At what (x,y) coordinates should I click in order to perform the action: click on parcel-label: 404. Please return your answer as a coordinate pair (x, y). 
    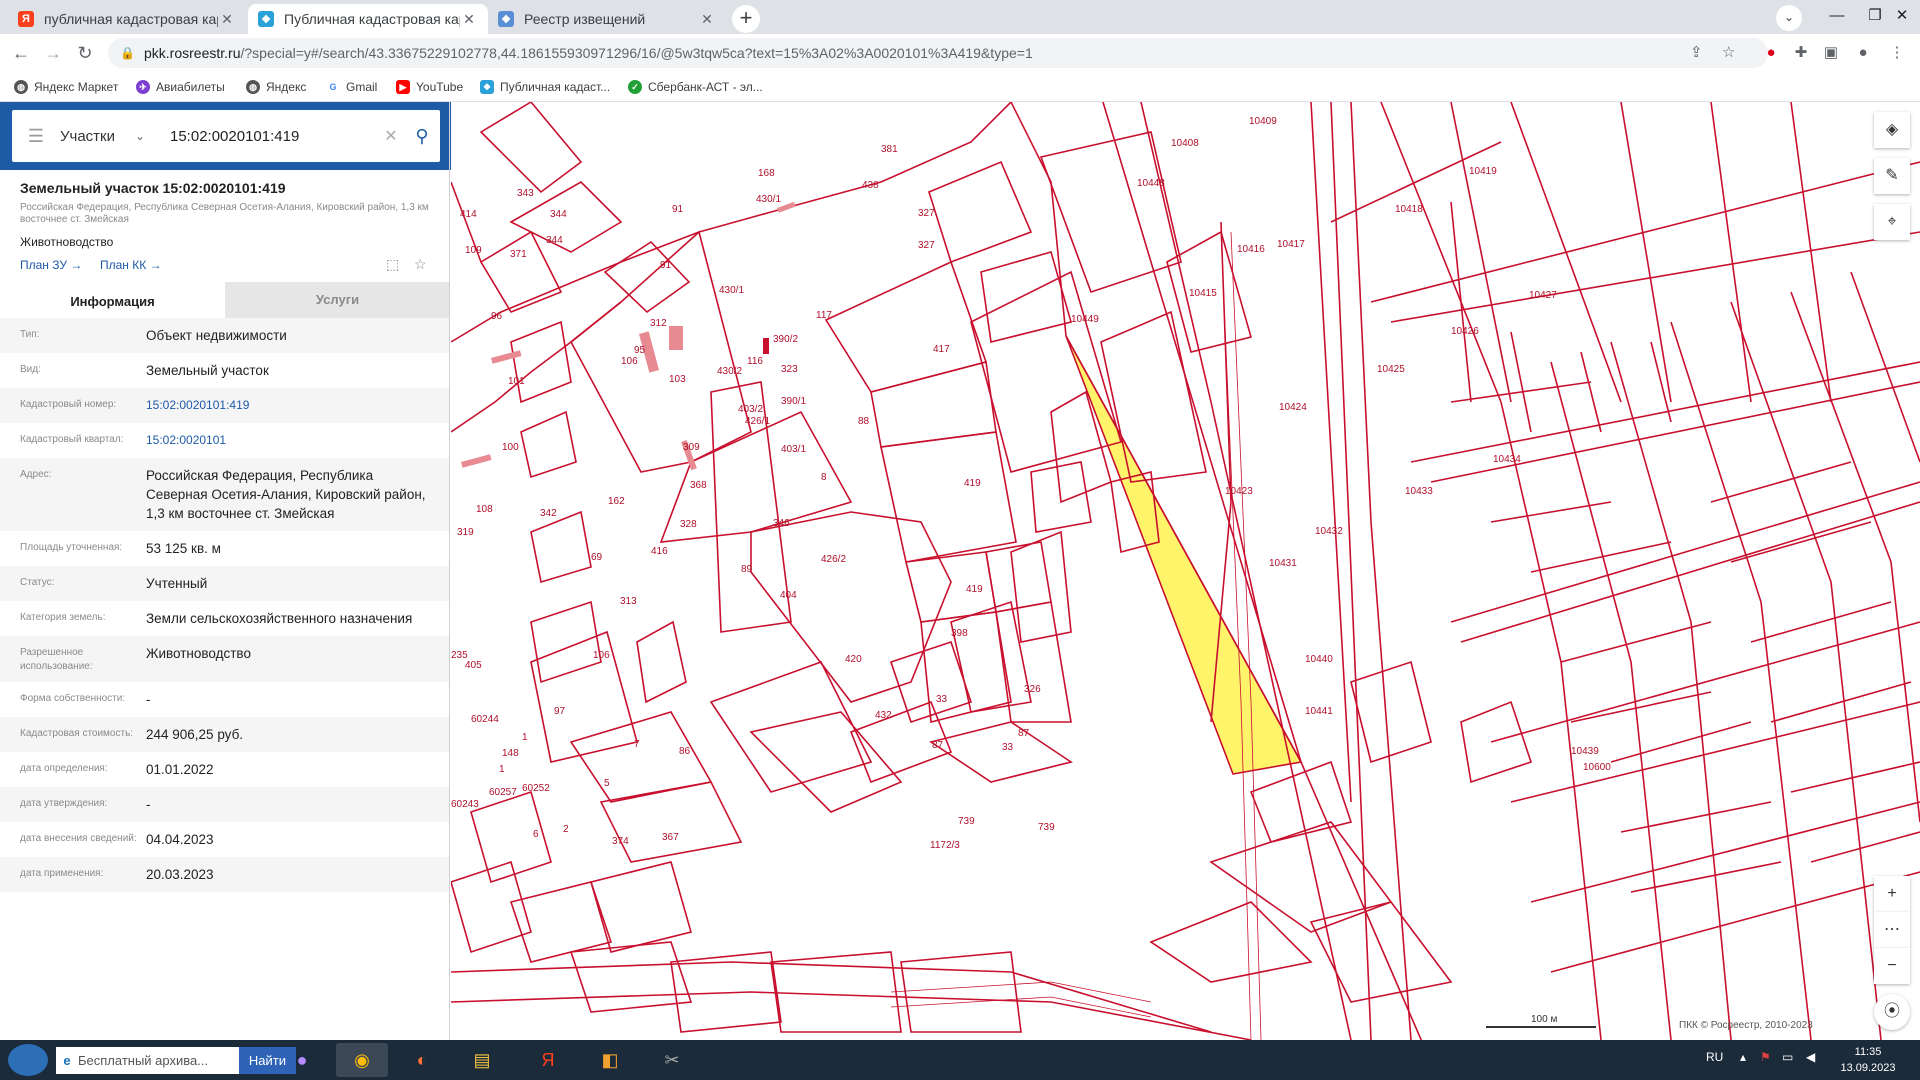
    Looking at the image, I should click on (788, 595).